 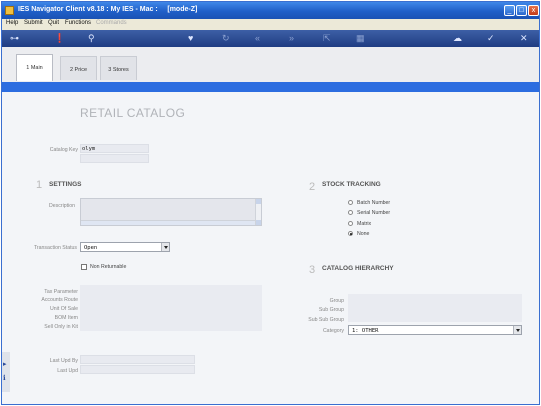 What do you see at coordinates (226, 38) in the screenshot?
I see `refresh-icon: ↻` at bounding box center [226, 38].